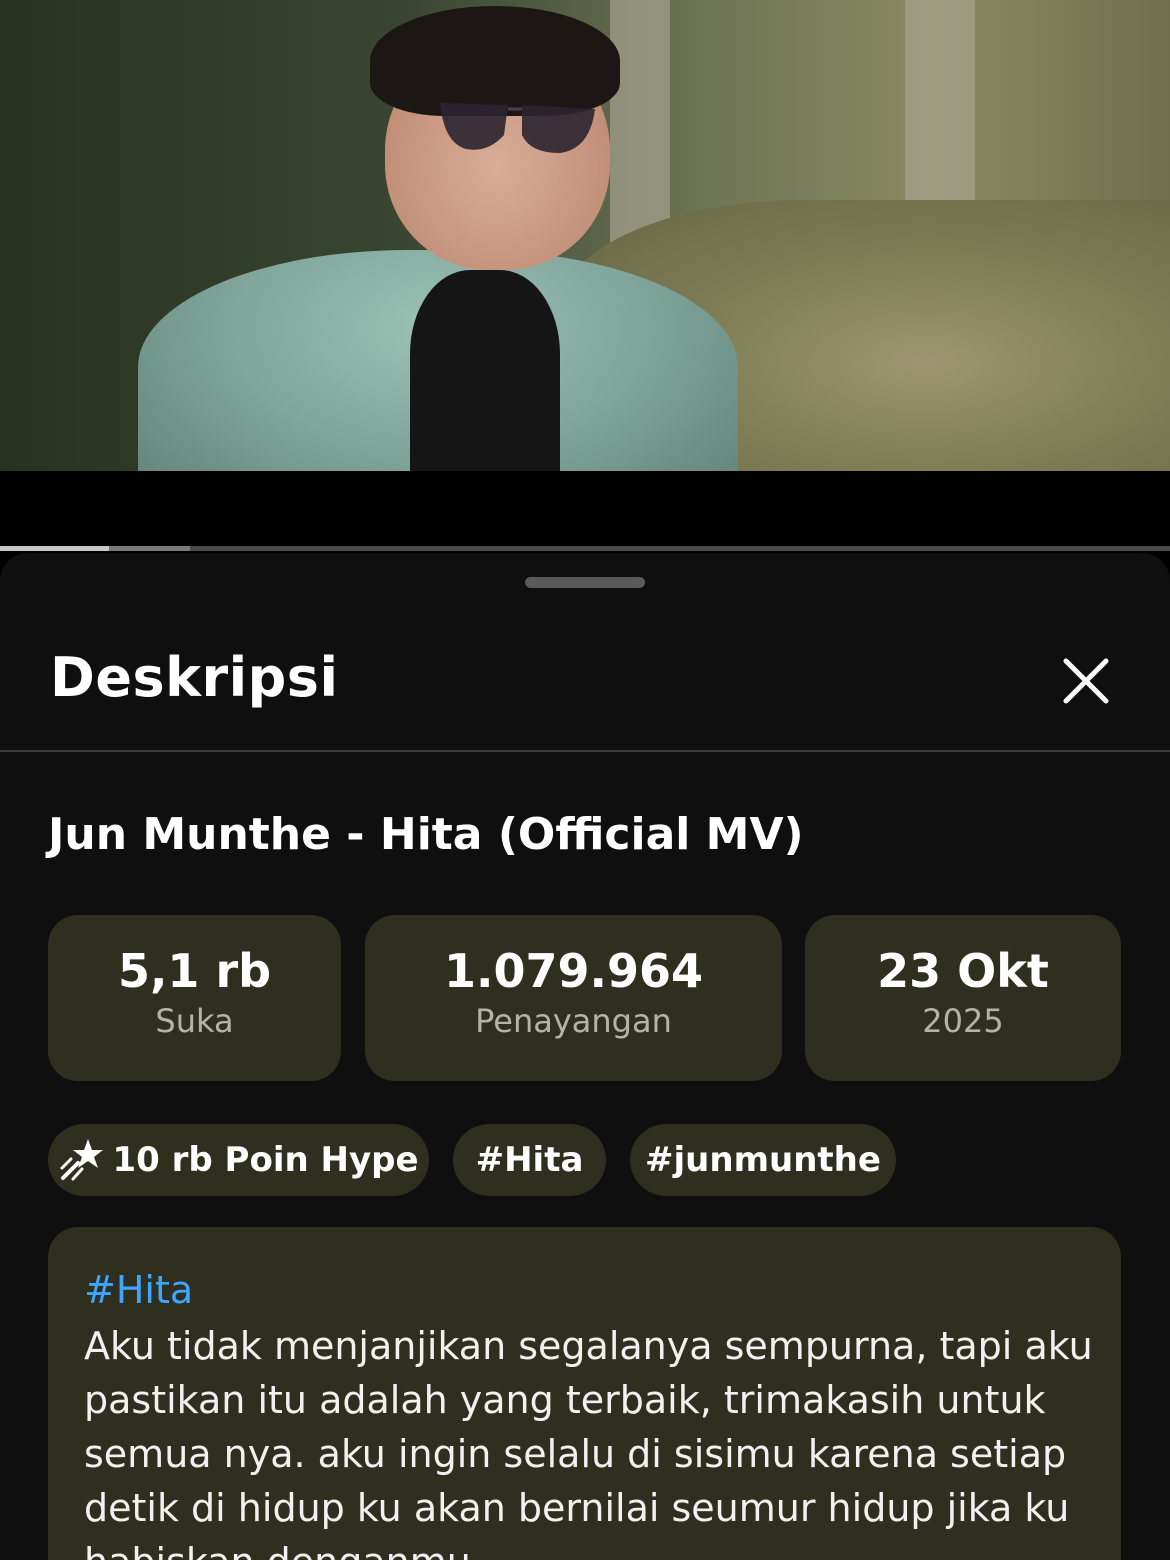 Image resolution: width=1170 pixels, height=1560 pixels. I want to click on video-progress-bar, so click(585, 548).